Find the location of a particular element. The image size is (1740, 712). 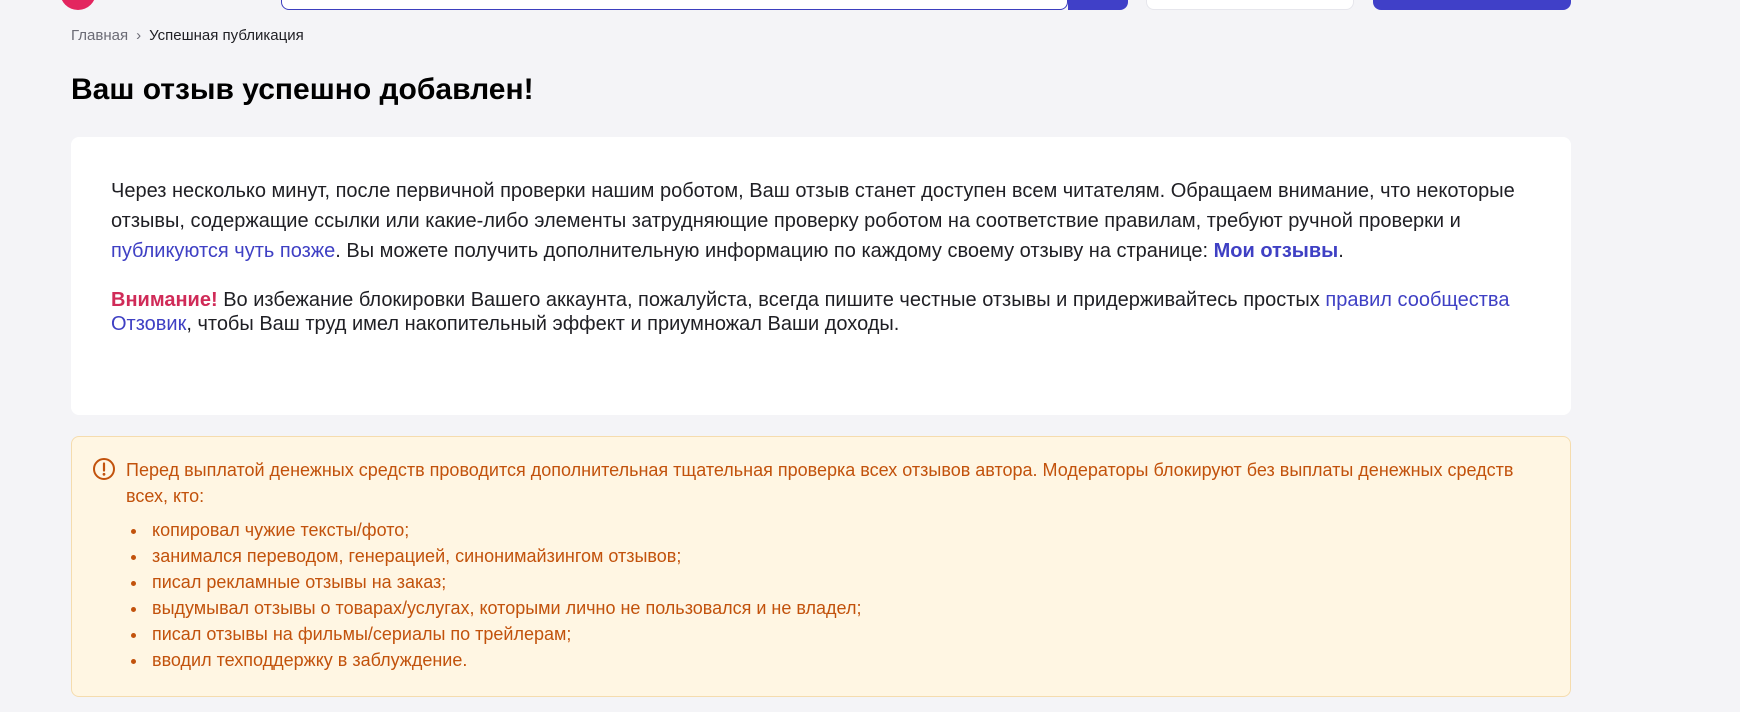

published-later-link: публикуются чуть позже is located at coordinates (223, 251).